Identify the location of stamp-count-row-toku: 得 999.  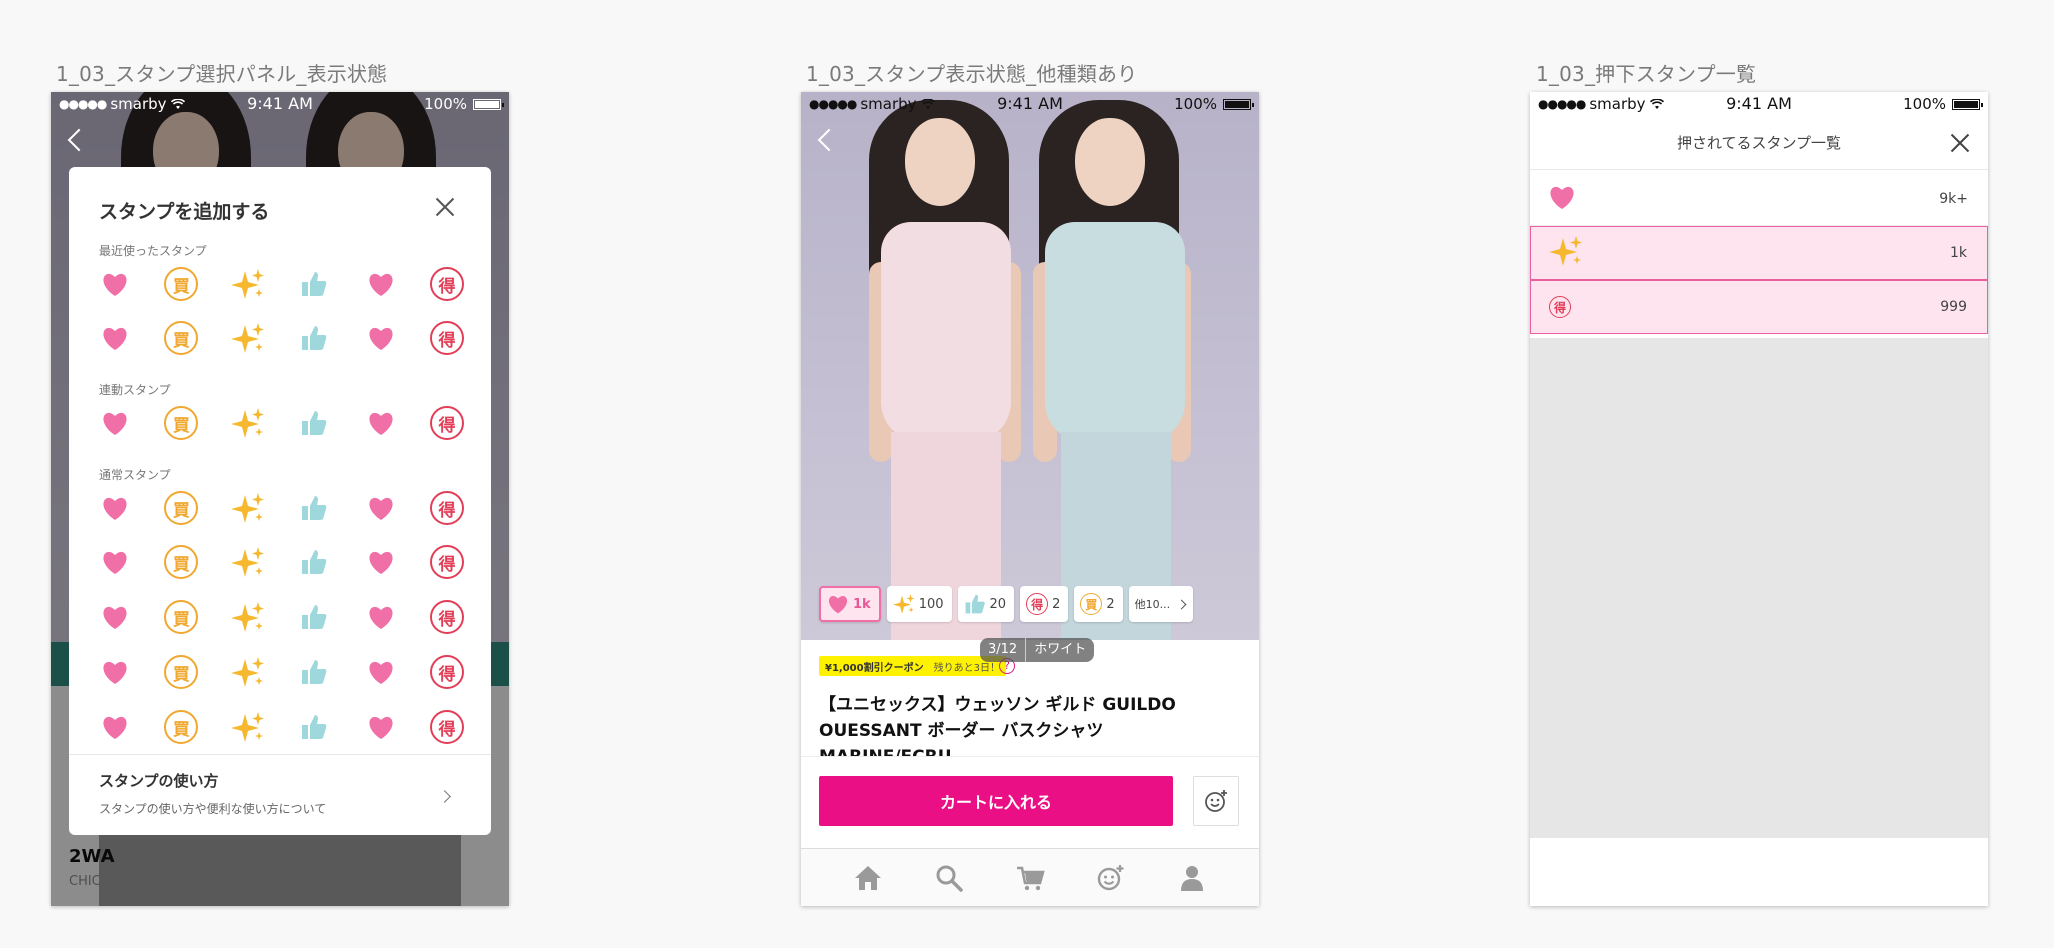
(1759, 307).